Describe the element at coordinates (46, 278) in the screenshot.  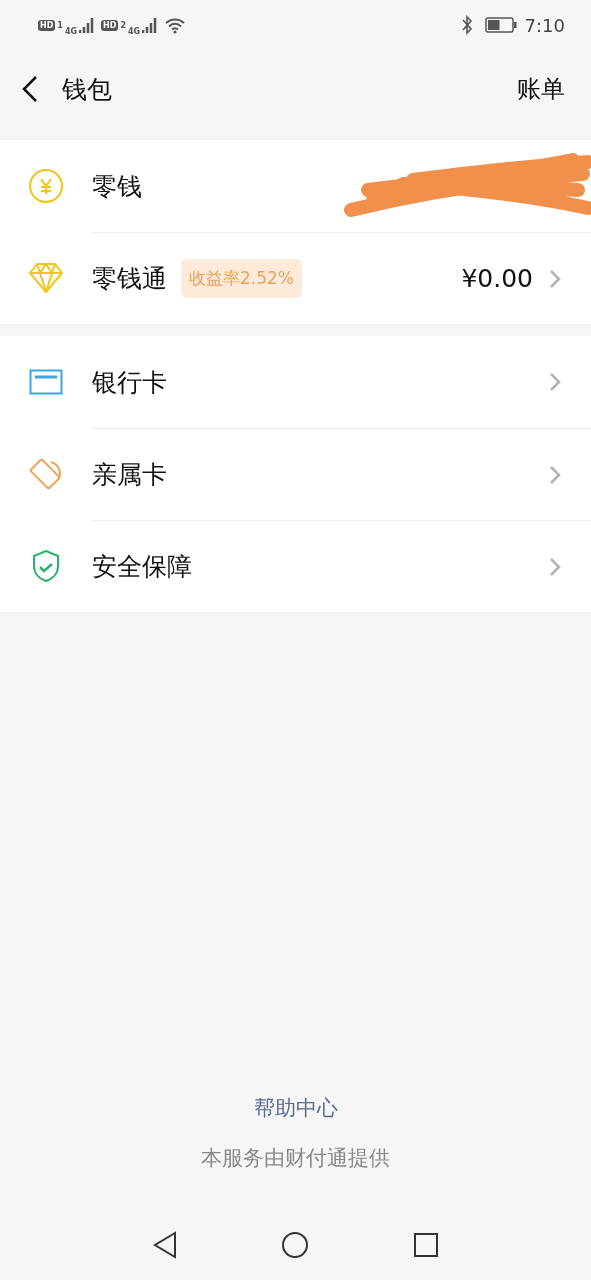
I see `diamond-icon` at that location.